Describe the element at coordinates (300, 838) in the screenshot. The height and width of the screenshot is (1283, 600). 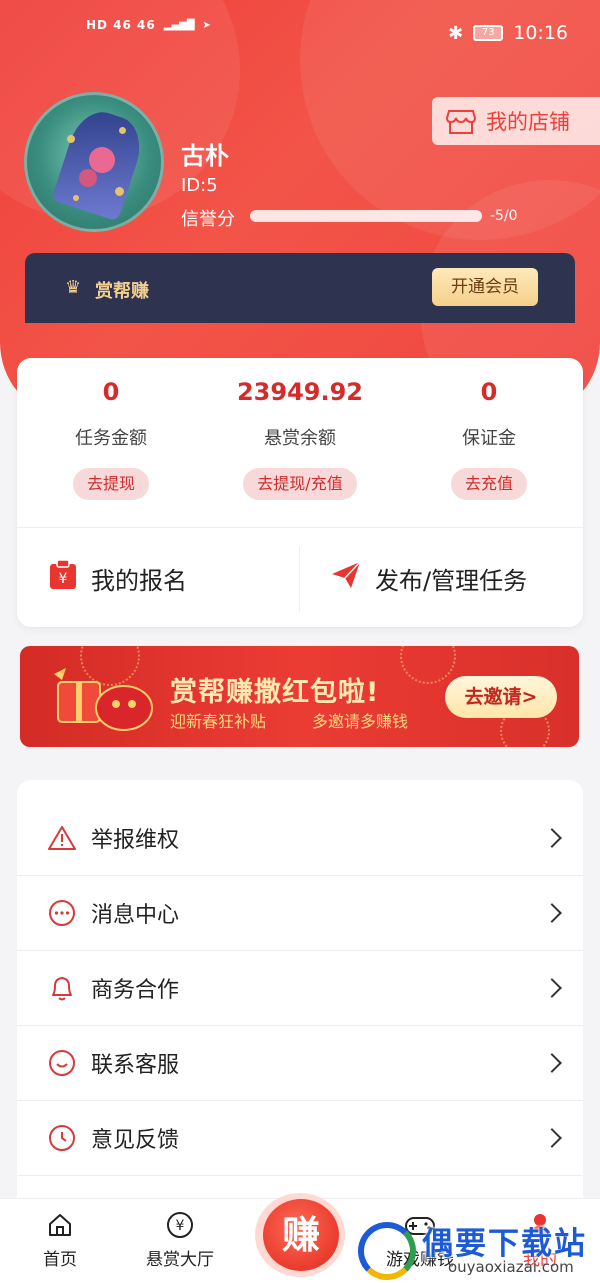
I see `menu-item-report: 举报维权` at that location.